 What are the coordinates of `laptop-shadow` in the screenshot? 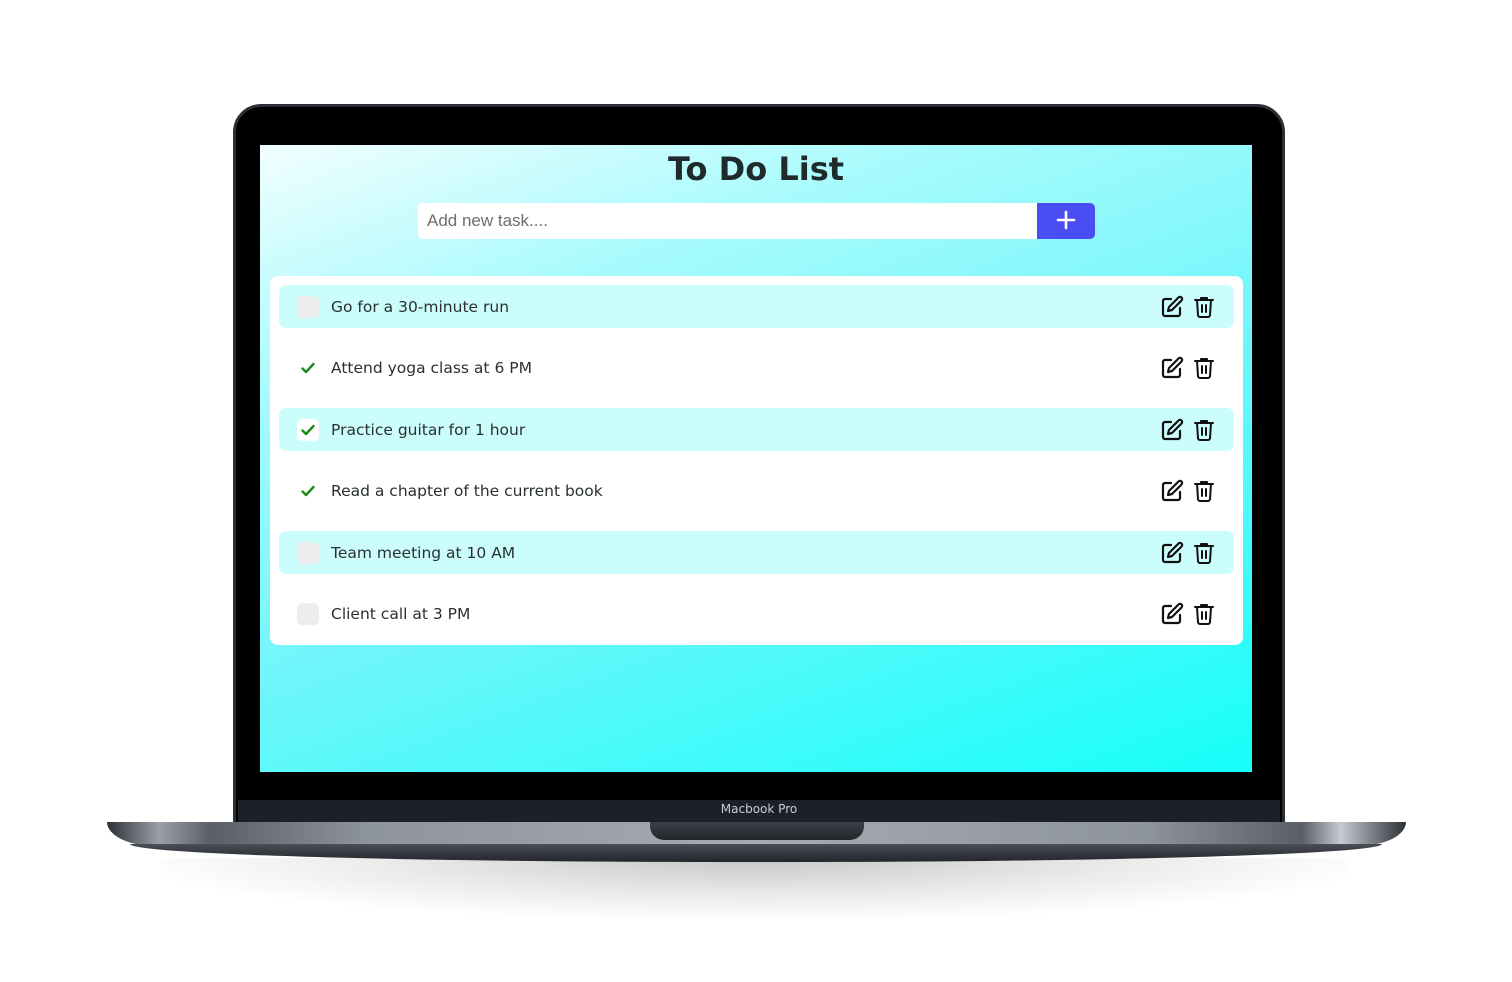 It's located at (755, 888).